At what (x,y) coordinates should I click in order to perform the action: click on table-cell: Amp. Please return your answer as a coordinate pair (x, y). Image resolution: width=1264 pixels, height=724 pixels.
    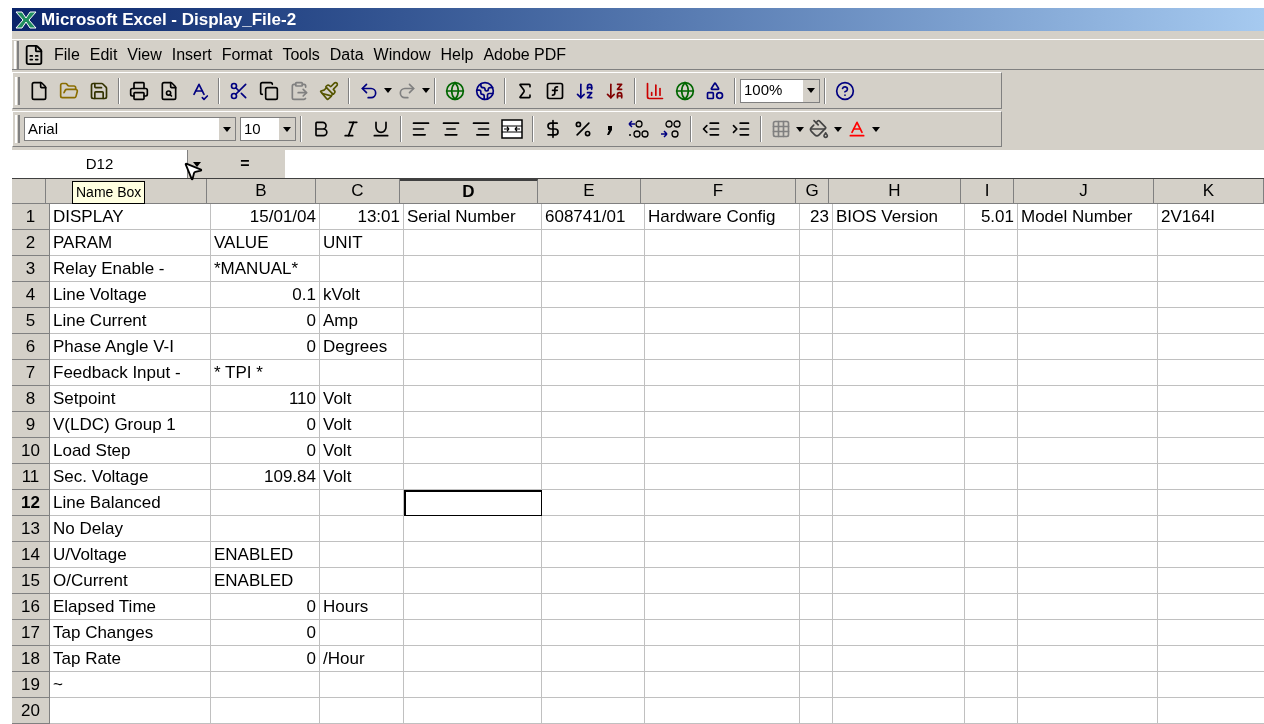
    Looking at the image, I should click on (362, 321).